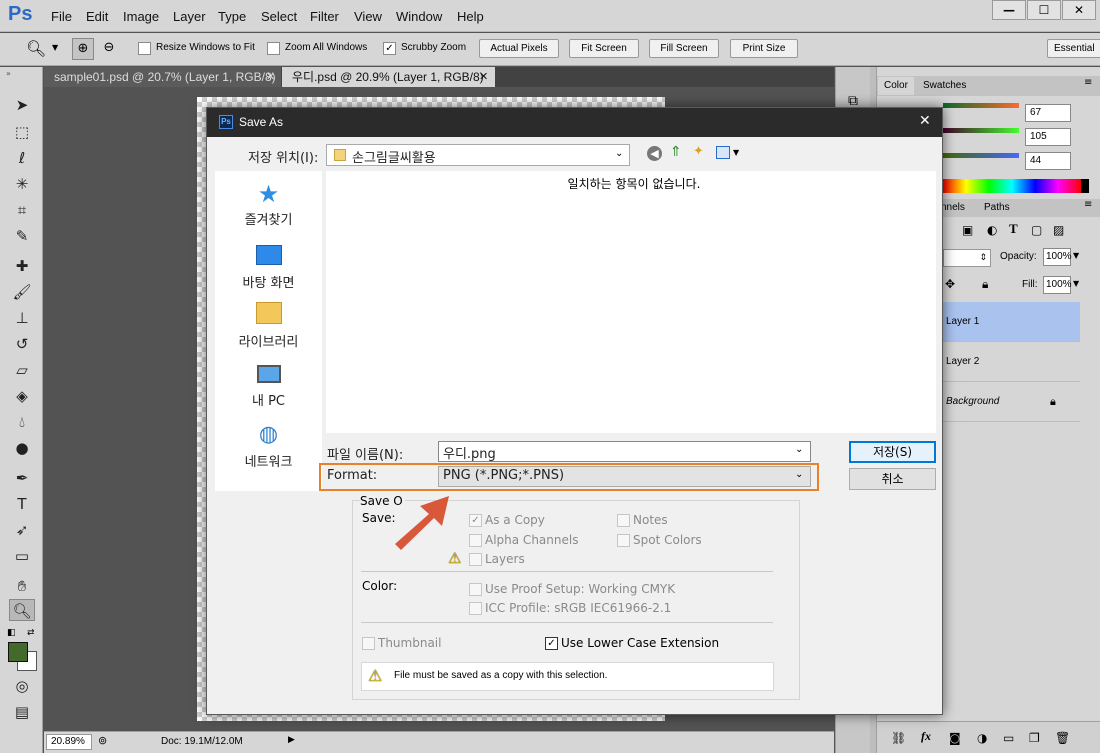 This screenshot has width=1100, height=753. Describe the element at coordinates (22, 586) in the screenshot. I see `hand-tool-icon: ✋︎` at that location.